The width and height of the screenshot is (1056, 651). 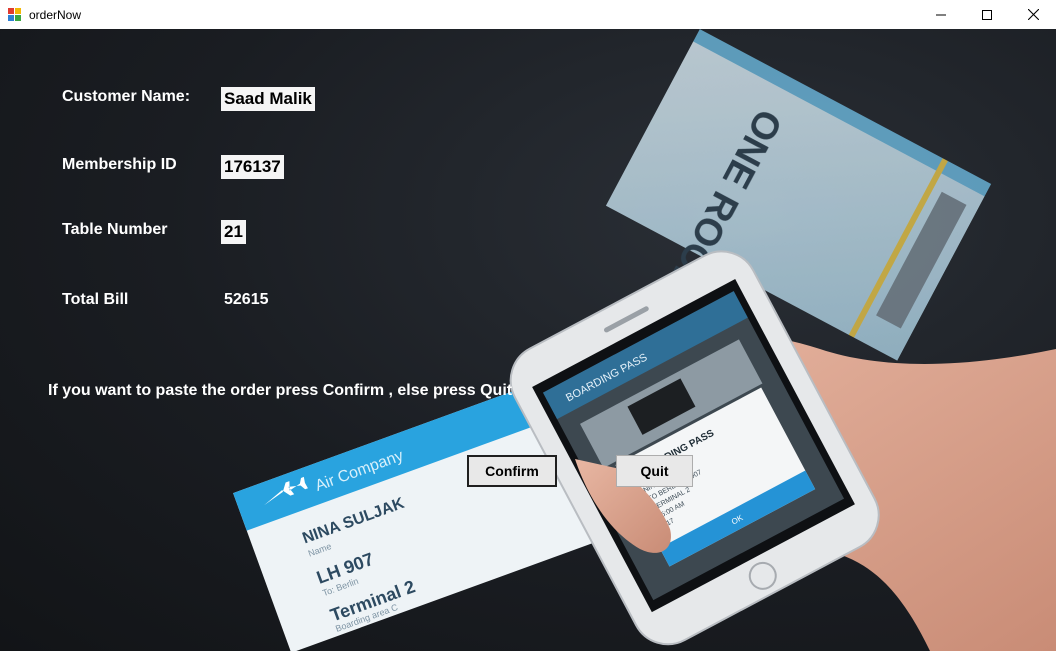 What do you see at coordinates (14, 14) in the screenshot?
I see `app-icon` at bounding box center [14, 14].